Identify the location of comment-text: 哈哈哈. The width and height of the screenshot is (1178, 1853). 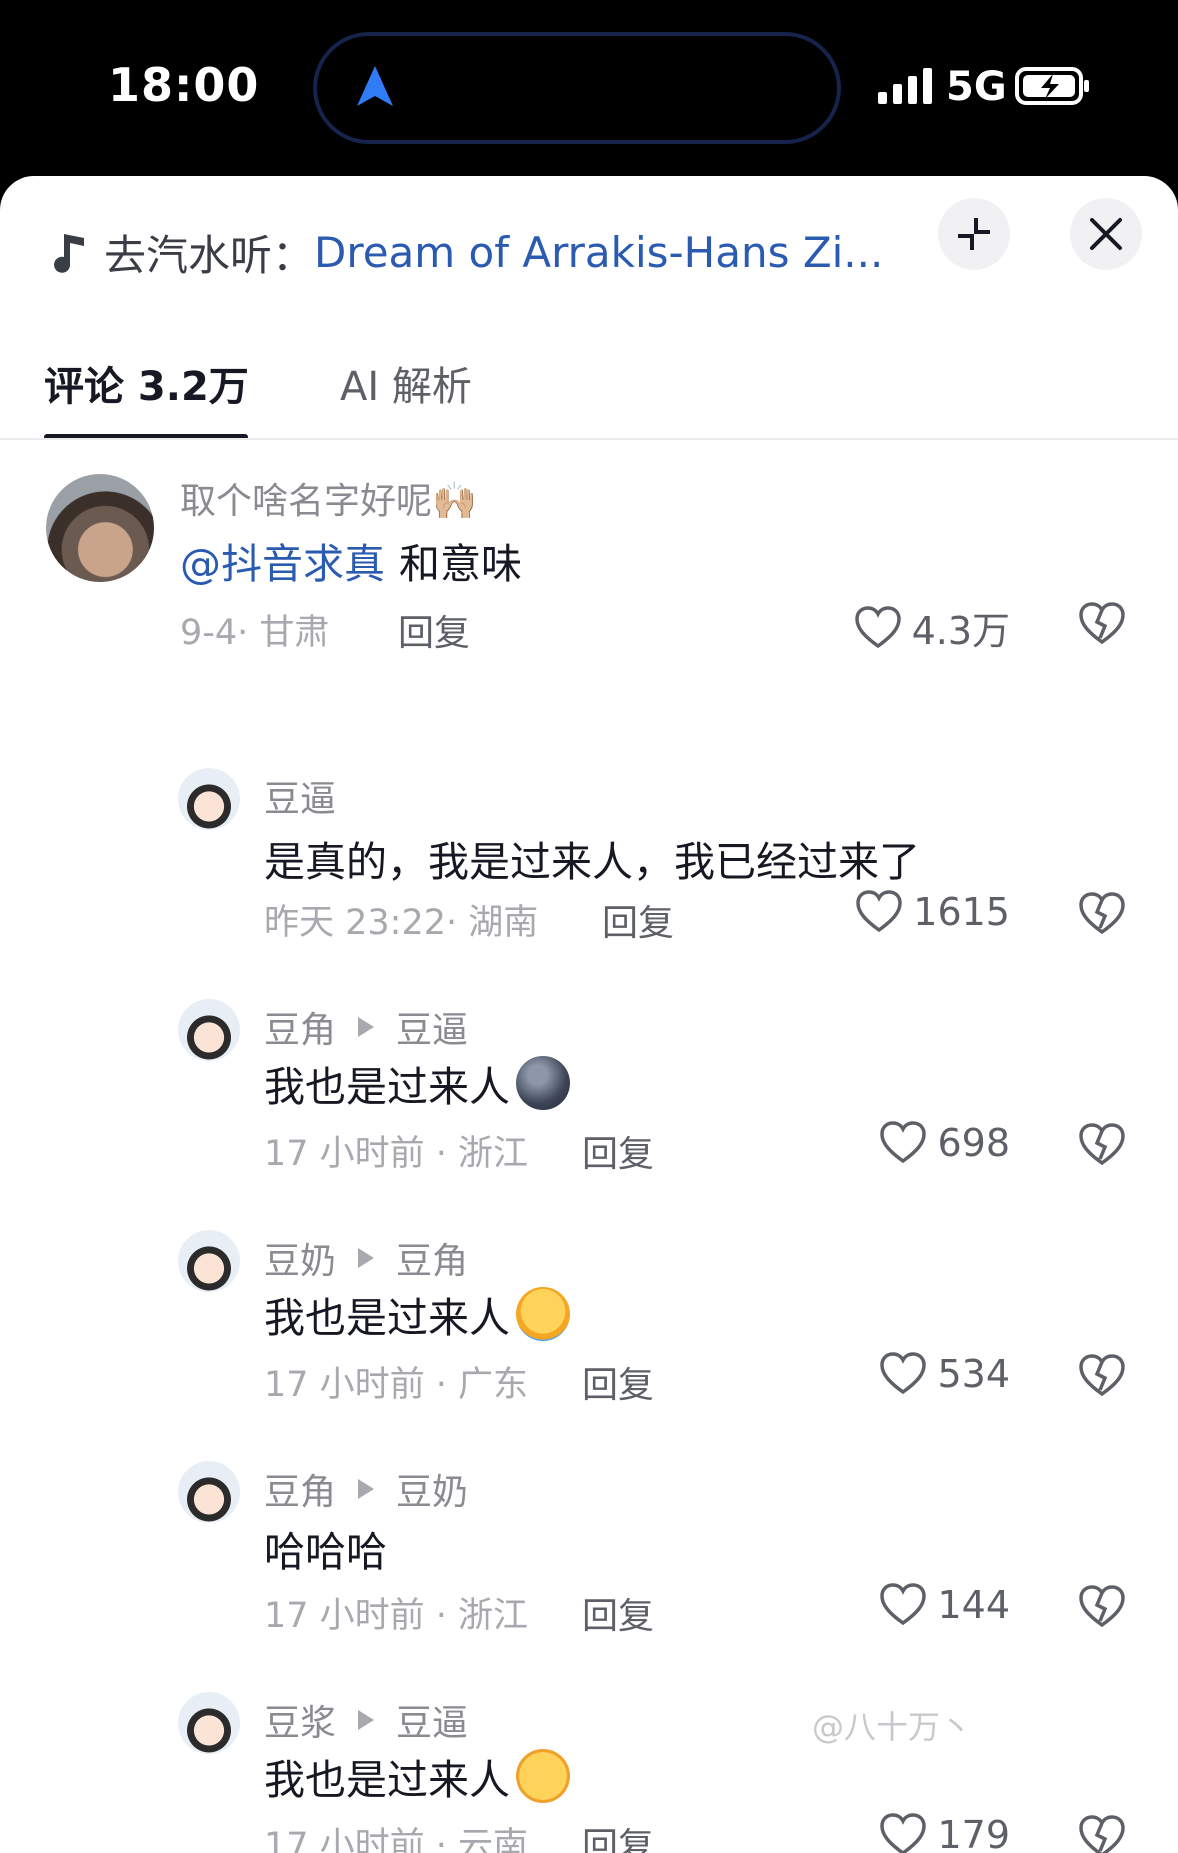
(325, 1552).